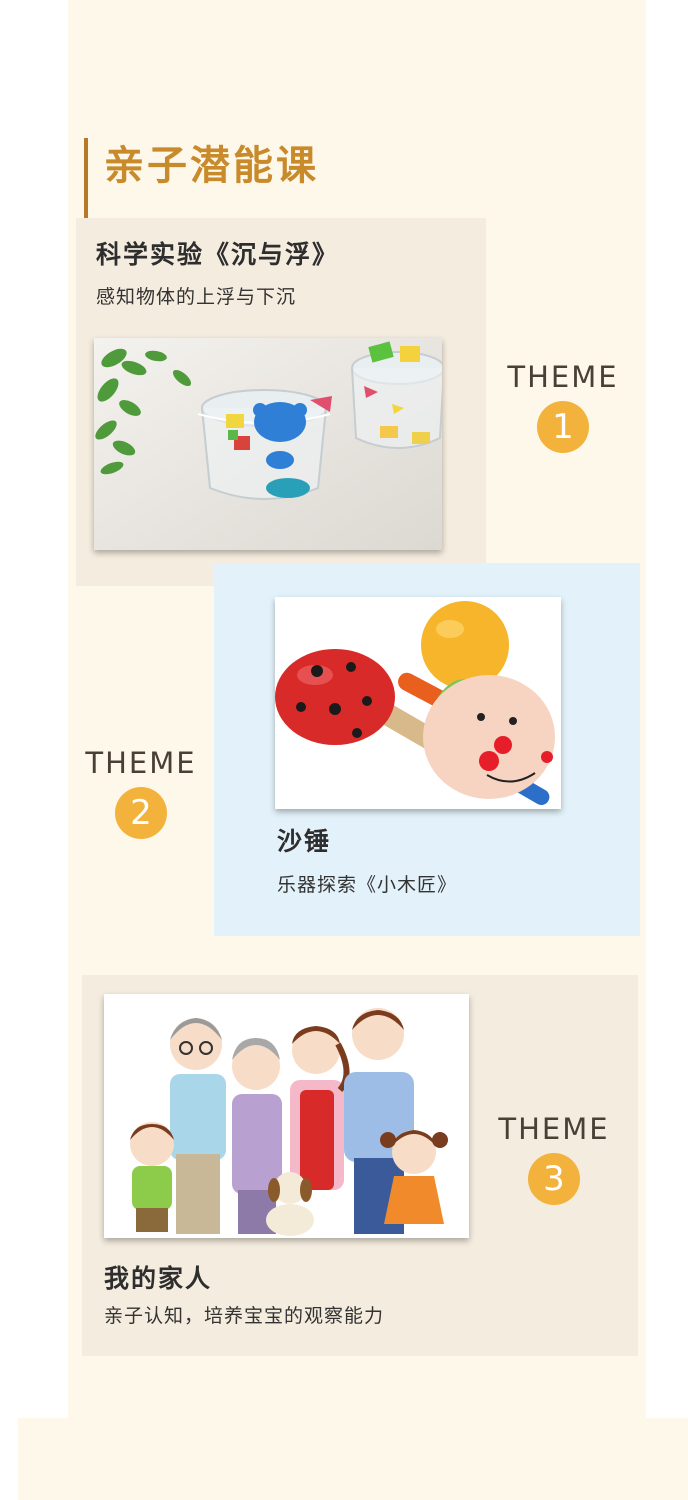 This screenshot has width=688, height=1500. Describe the element at coordinates (353, 1459) in the screenshot. I see `footer-band` at that location.